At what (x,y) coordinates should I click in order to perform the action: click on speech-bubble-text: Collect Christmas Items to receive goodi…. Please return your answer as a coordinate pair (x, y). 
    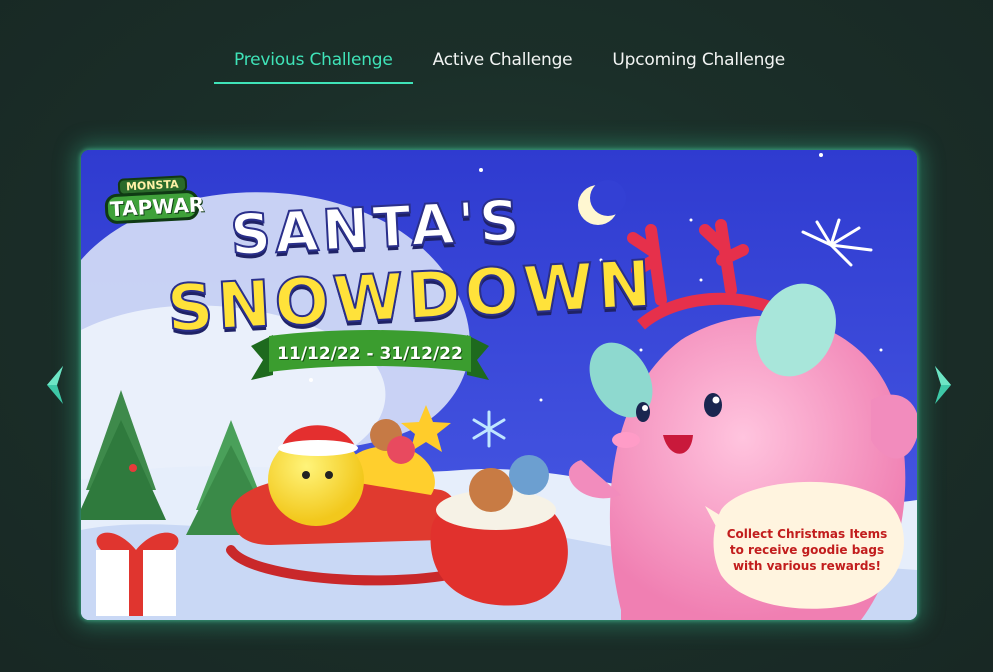
    Looking at the image, I should click on (807, 550).